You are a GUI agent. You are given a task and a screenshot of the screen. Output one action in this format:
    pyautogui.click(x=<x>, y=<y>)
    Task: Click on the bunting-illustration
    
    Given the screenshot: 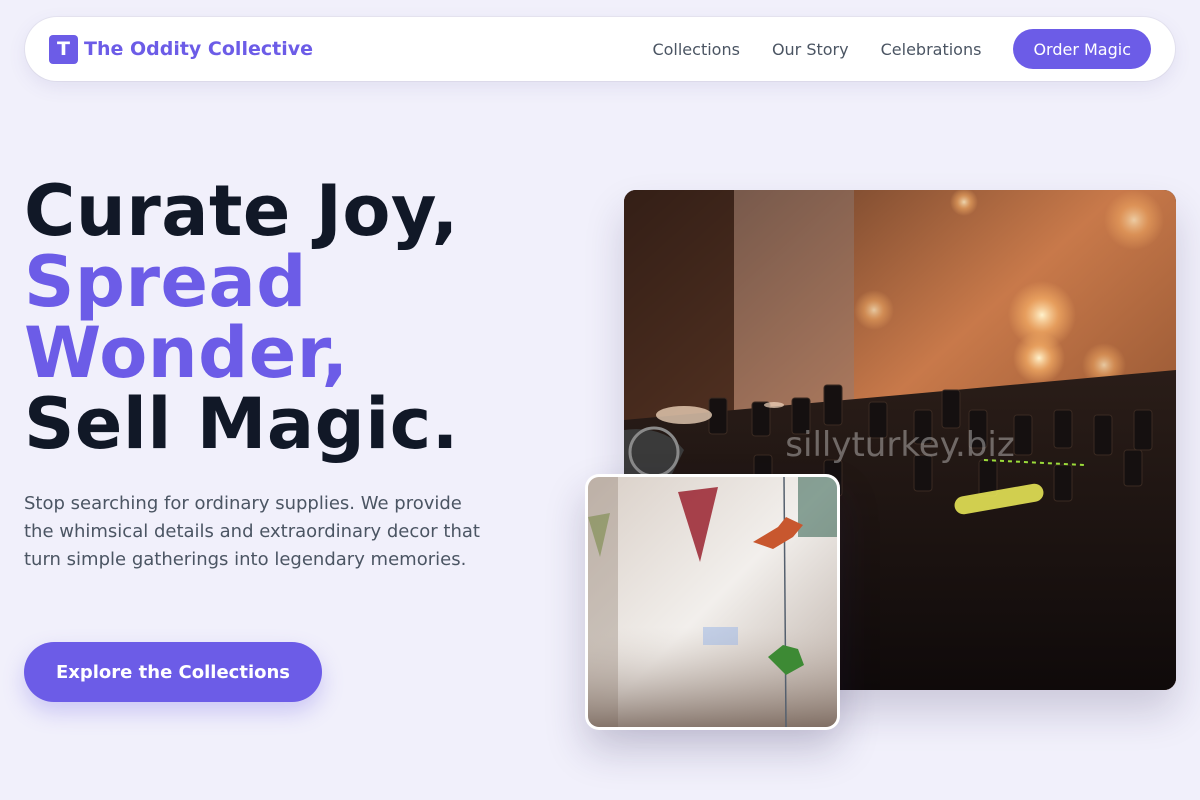 What is the action you would take?
    pyautogui.click(x=712, y=602)
    